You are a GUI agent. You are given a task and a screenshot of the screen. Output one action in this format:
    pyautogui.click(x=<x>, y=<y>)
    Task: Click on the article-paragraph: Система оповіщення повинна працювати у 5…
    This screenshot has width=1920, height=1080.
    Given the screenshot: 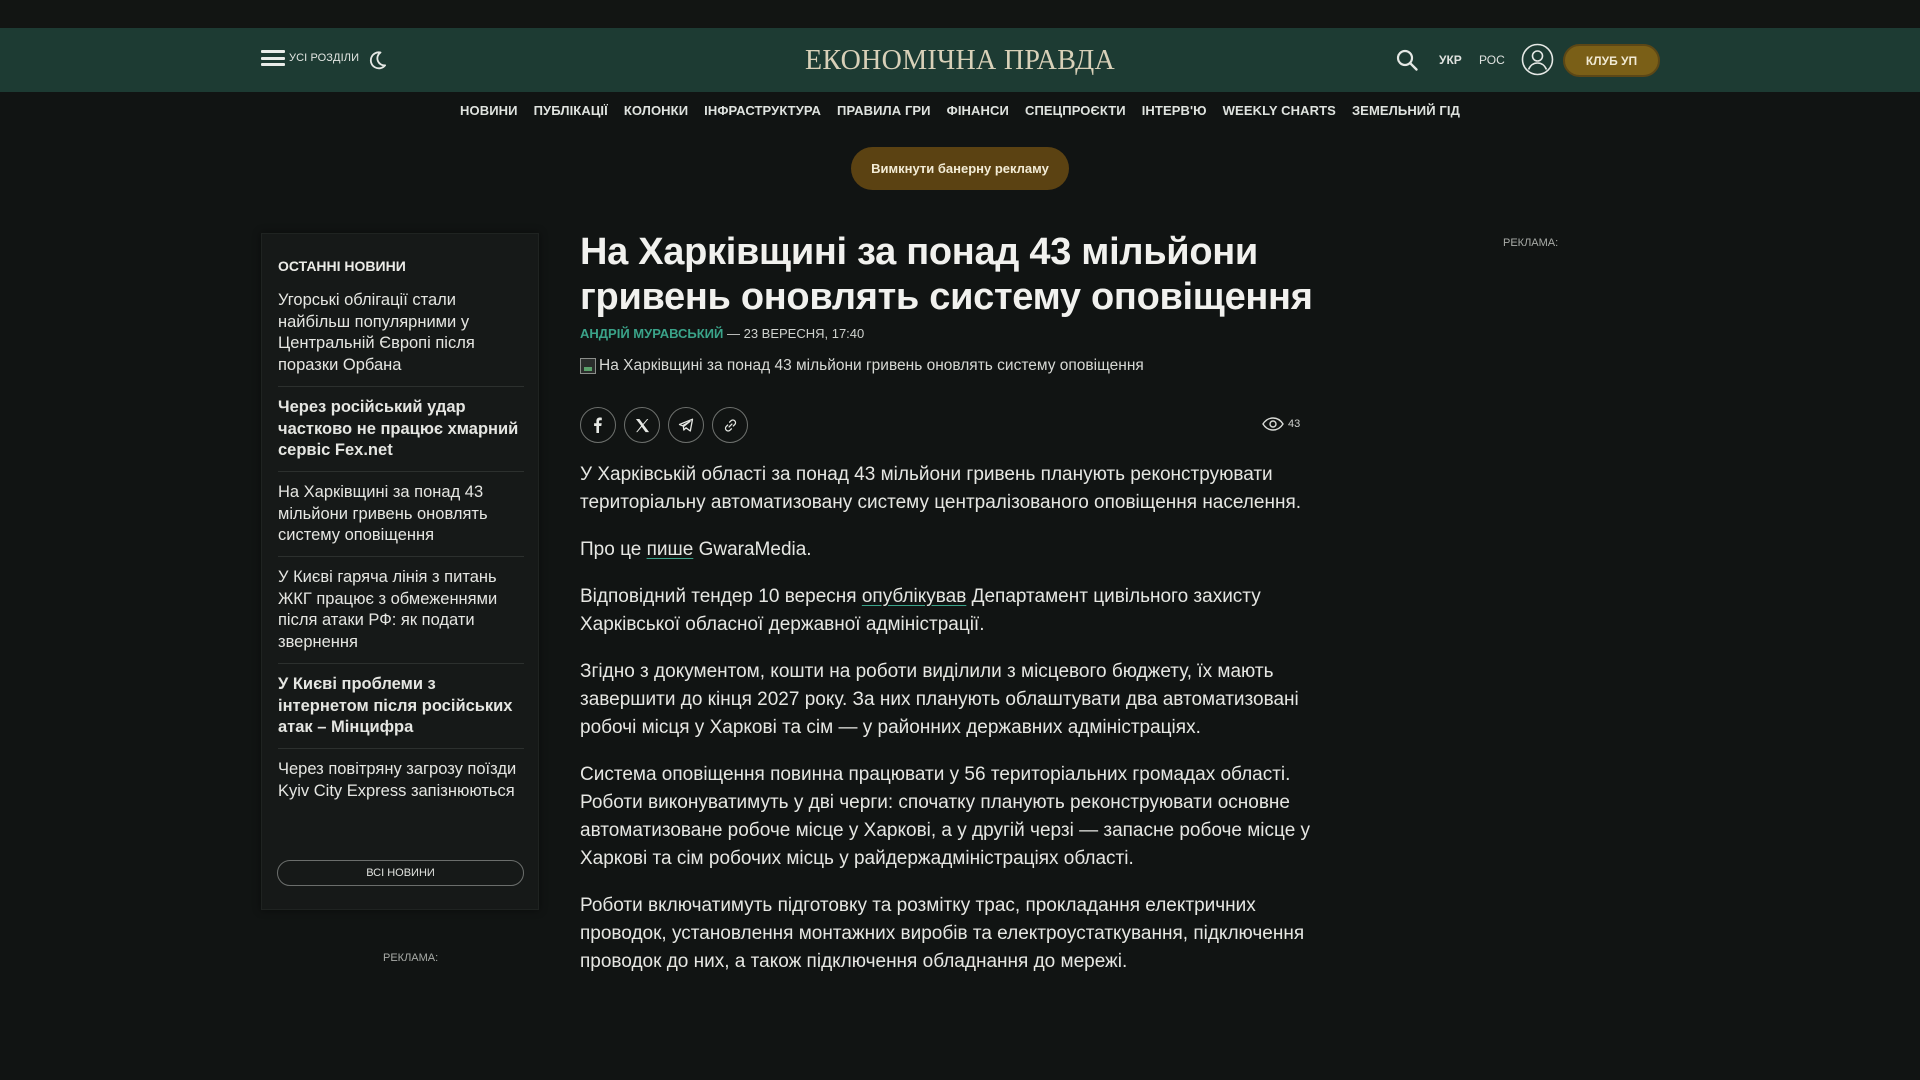 What is the action you would take?
    pyautogui.click(x=945, y=816)
    